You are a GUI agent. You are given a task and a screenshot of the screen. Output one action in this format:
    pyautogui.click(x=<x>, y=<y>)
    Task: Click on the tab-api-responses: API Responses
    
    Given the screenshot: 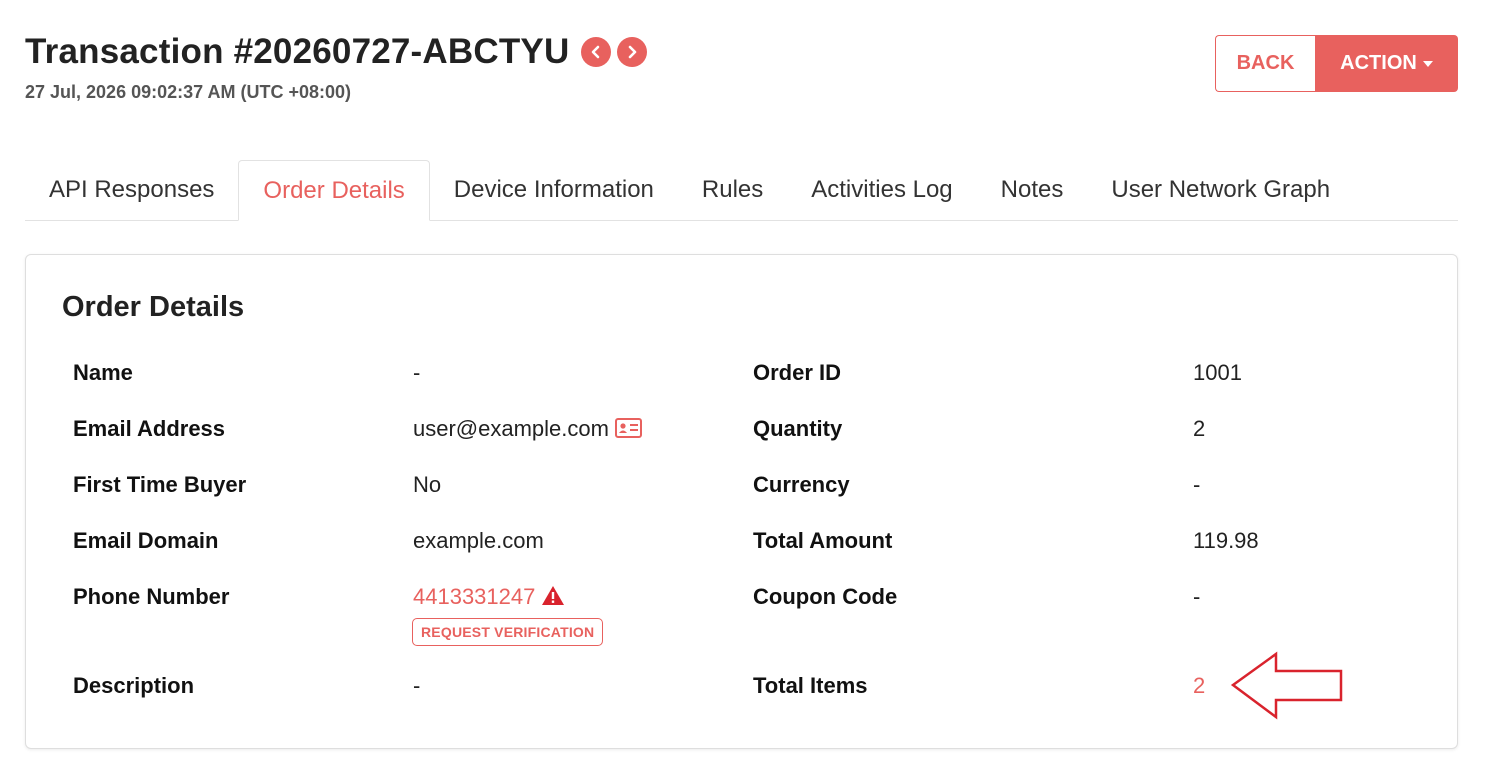 What is the action you would take?
    pyautogui.click(x=131, y=190)
    